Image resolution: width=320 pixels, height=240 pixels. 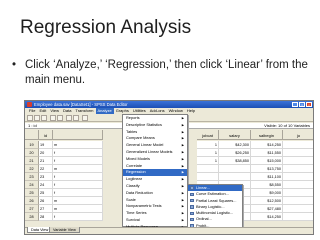 What do you see at coordinates (85, 118) in the screenshot?
I see `find-icon` at bounding box center [85, 118].